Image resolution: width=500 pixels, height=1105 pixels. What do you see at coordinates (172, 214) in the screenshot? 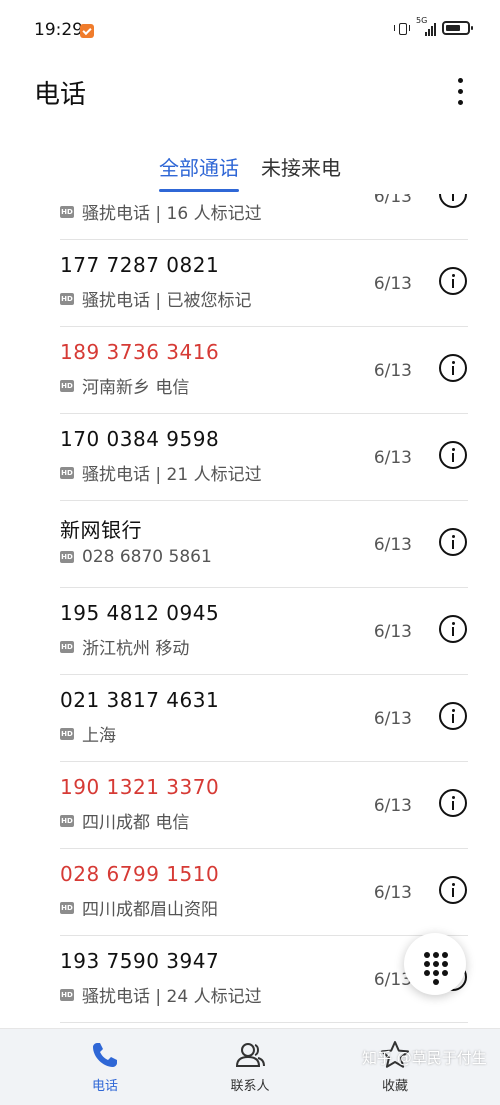
I see `call-detail-text: 骚扰电话 | 16 人标记过` at bounding box center [172, 214].